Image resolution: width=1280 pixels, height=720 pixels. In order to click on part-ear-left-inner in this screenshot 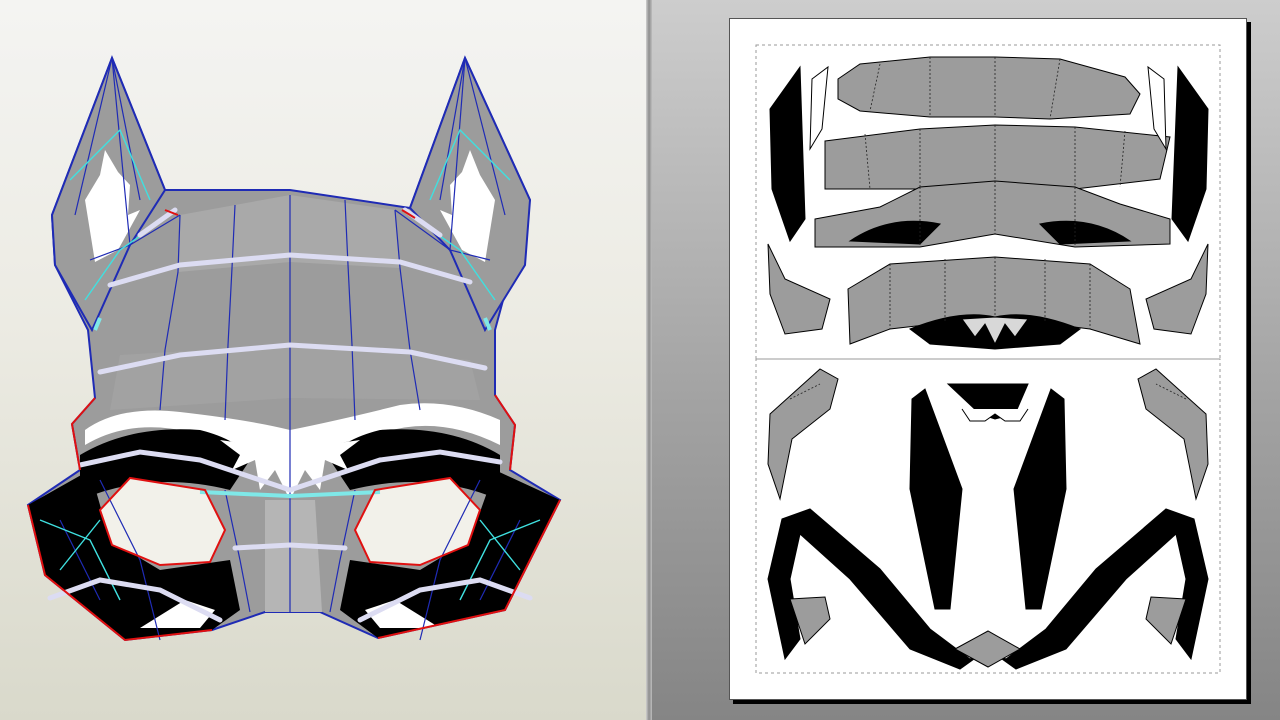, I will do `click(819, 108)`.